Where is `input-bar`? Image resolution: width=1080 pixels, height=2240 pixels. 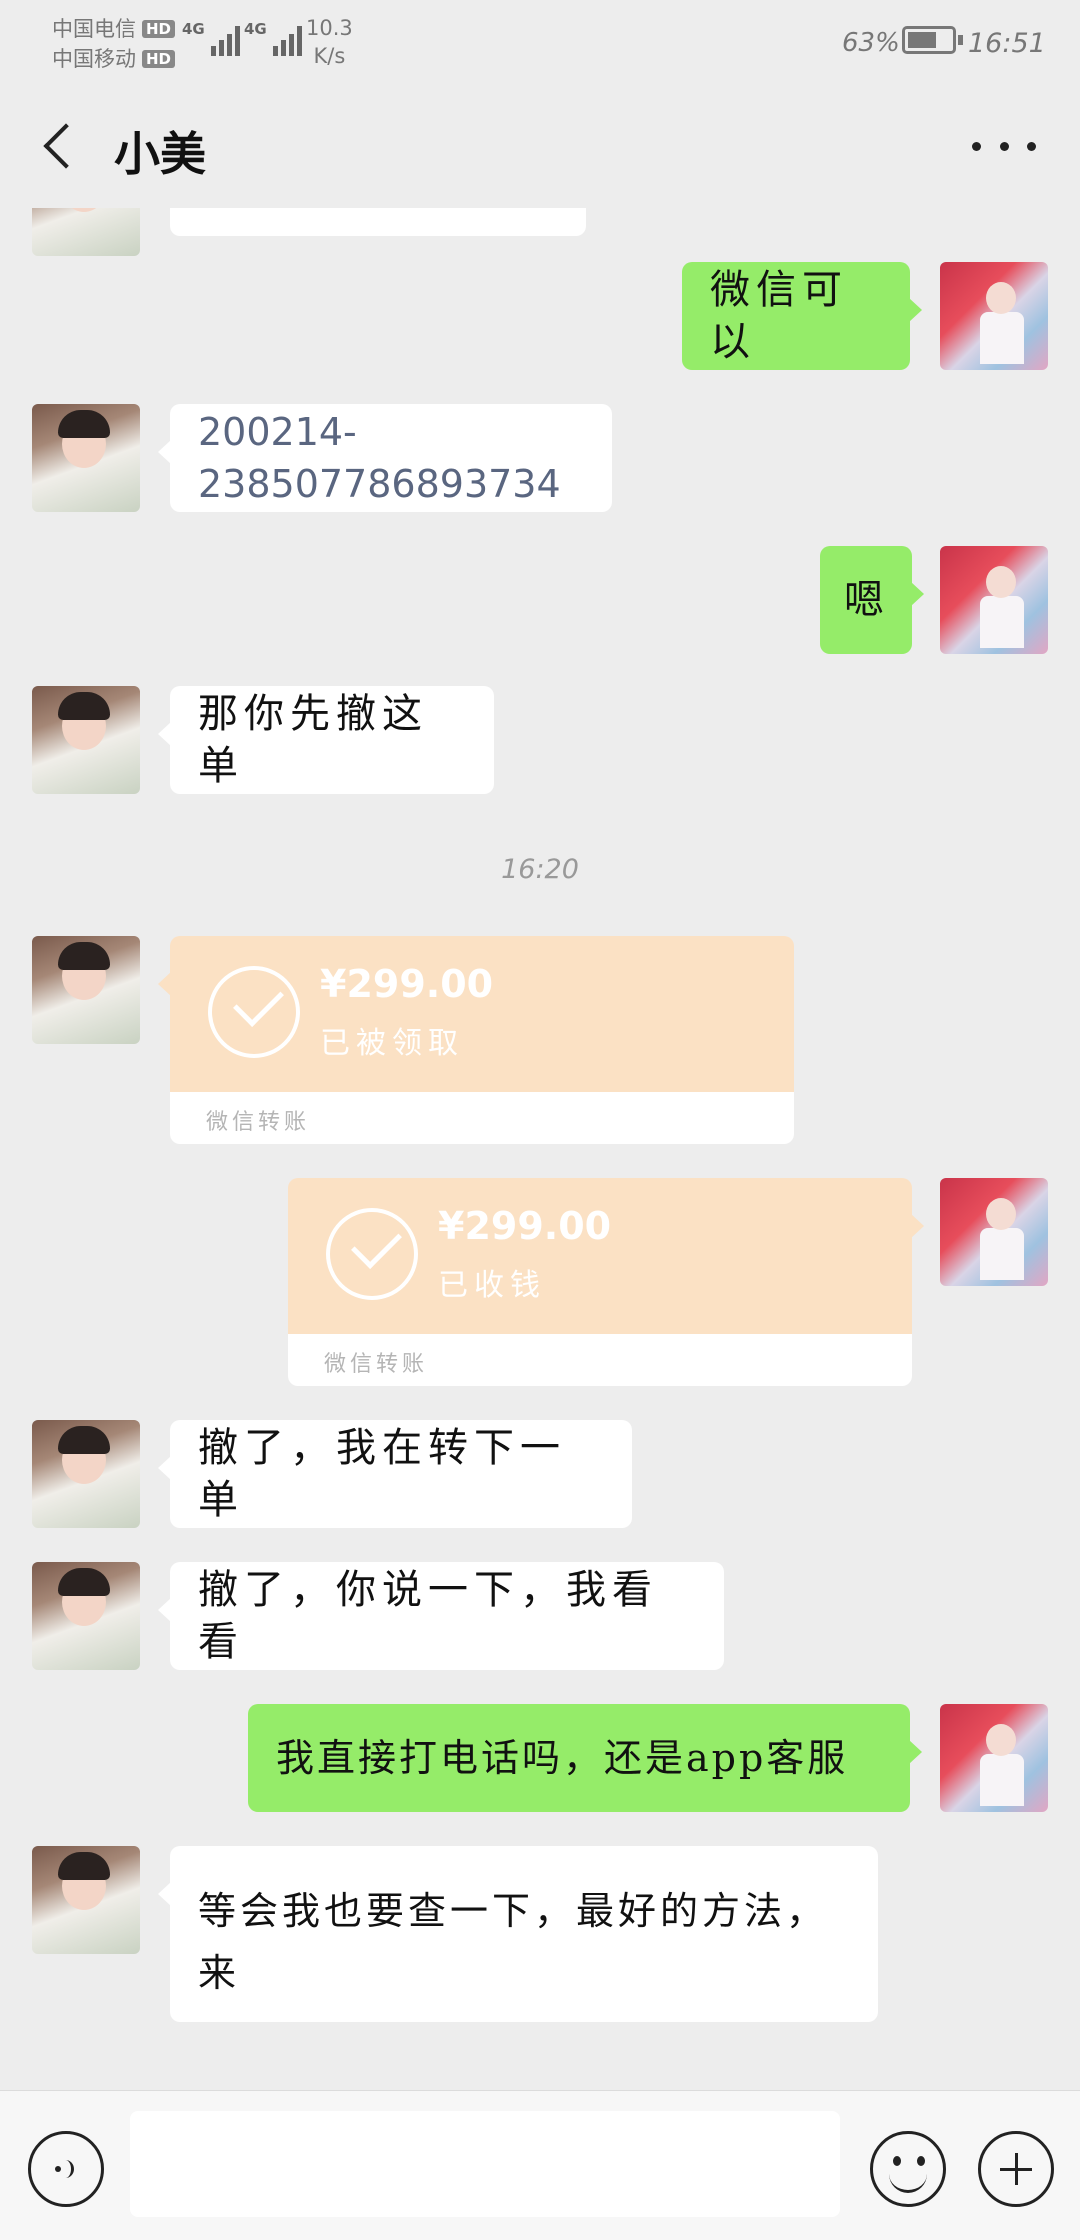
input-bar is located at coordinates (540, 2165).